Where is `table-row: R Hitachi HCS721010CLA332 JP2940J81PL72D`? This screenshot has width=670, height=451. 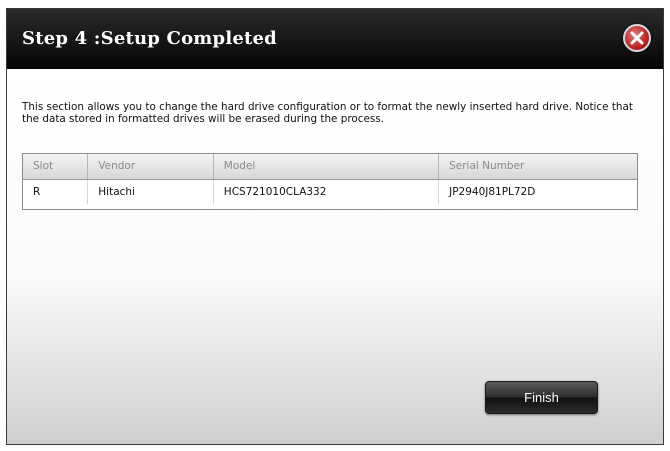 table-row: R Hitachi HCS721010CLA332 JP2940J81PL72D is located at coordinates (330, 191).